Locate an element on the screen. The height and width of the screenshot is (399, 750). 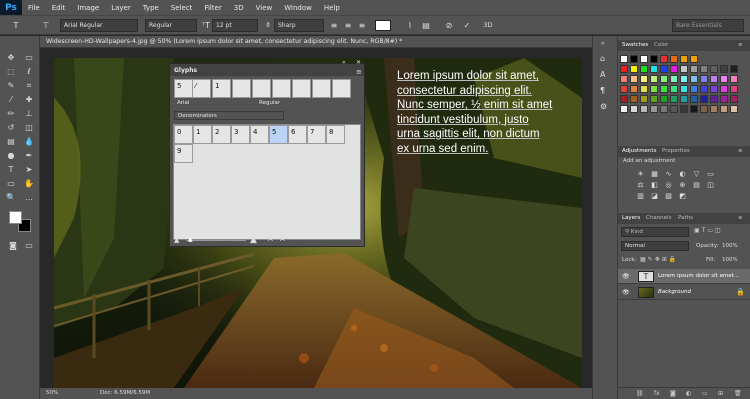
font-family-dropdown: Arial Regular is located at coordinates (99, 25).